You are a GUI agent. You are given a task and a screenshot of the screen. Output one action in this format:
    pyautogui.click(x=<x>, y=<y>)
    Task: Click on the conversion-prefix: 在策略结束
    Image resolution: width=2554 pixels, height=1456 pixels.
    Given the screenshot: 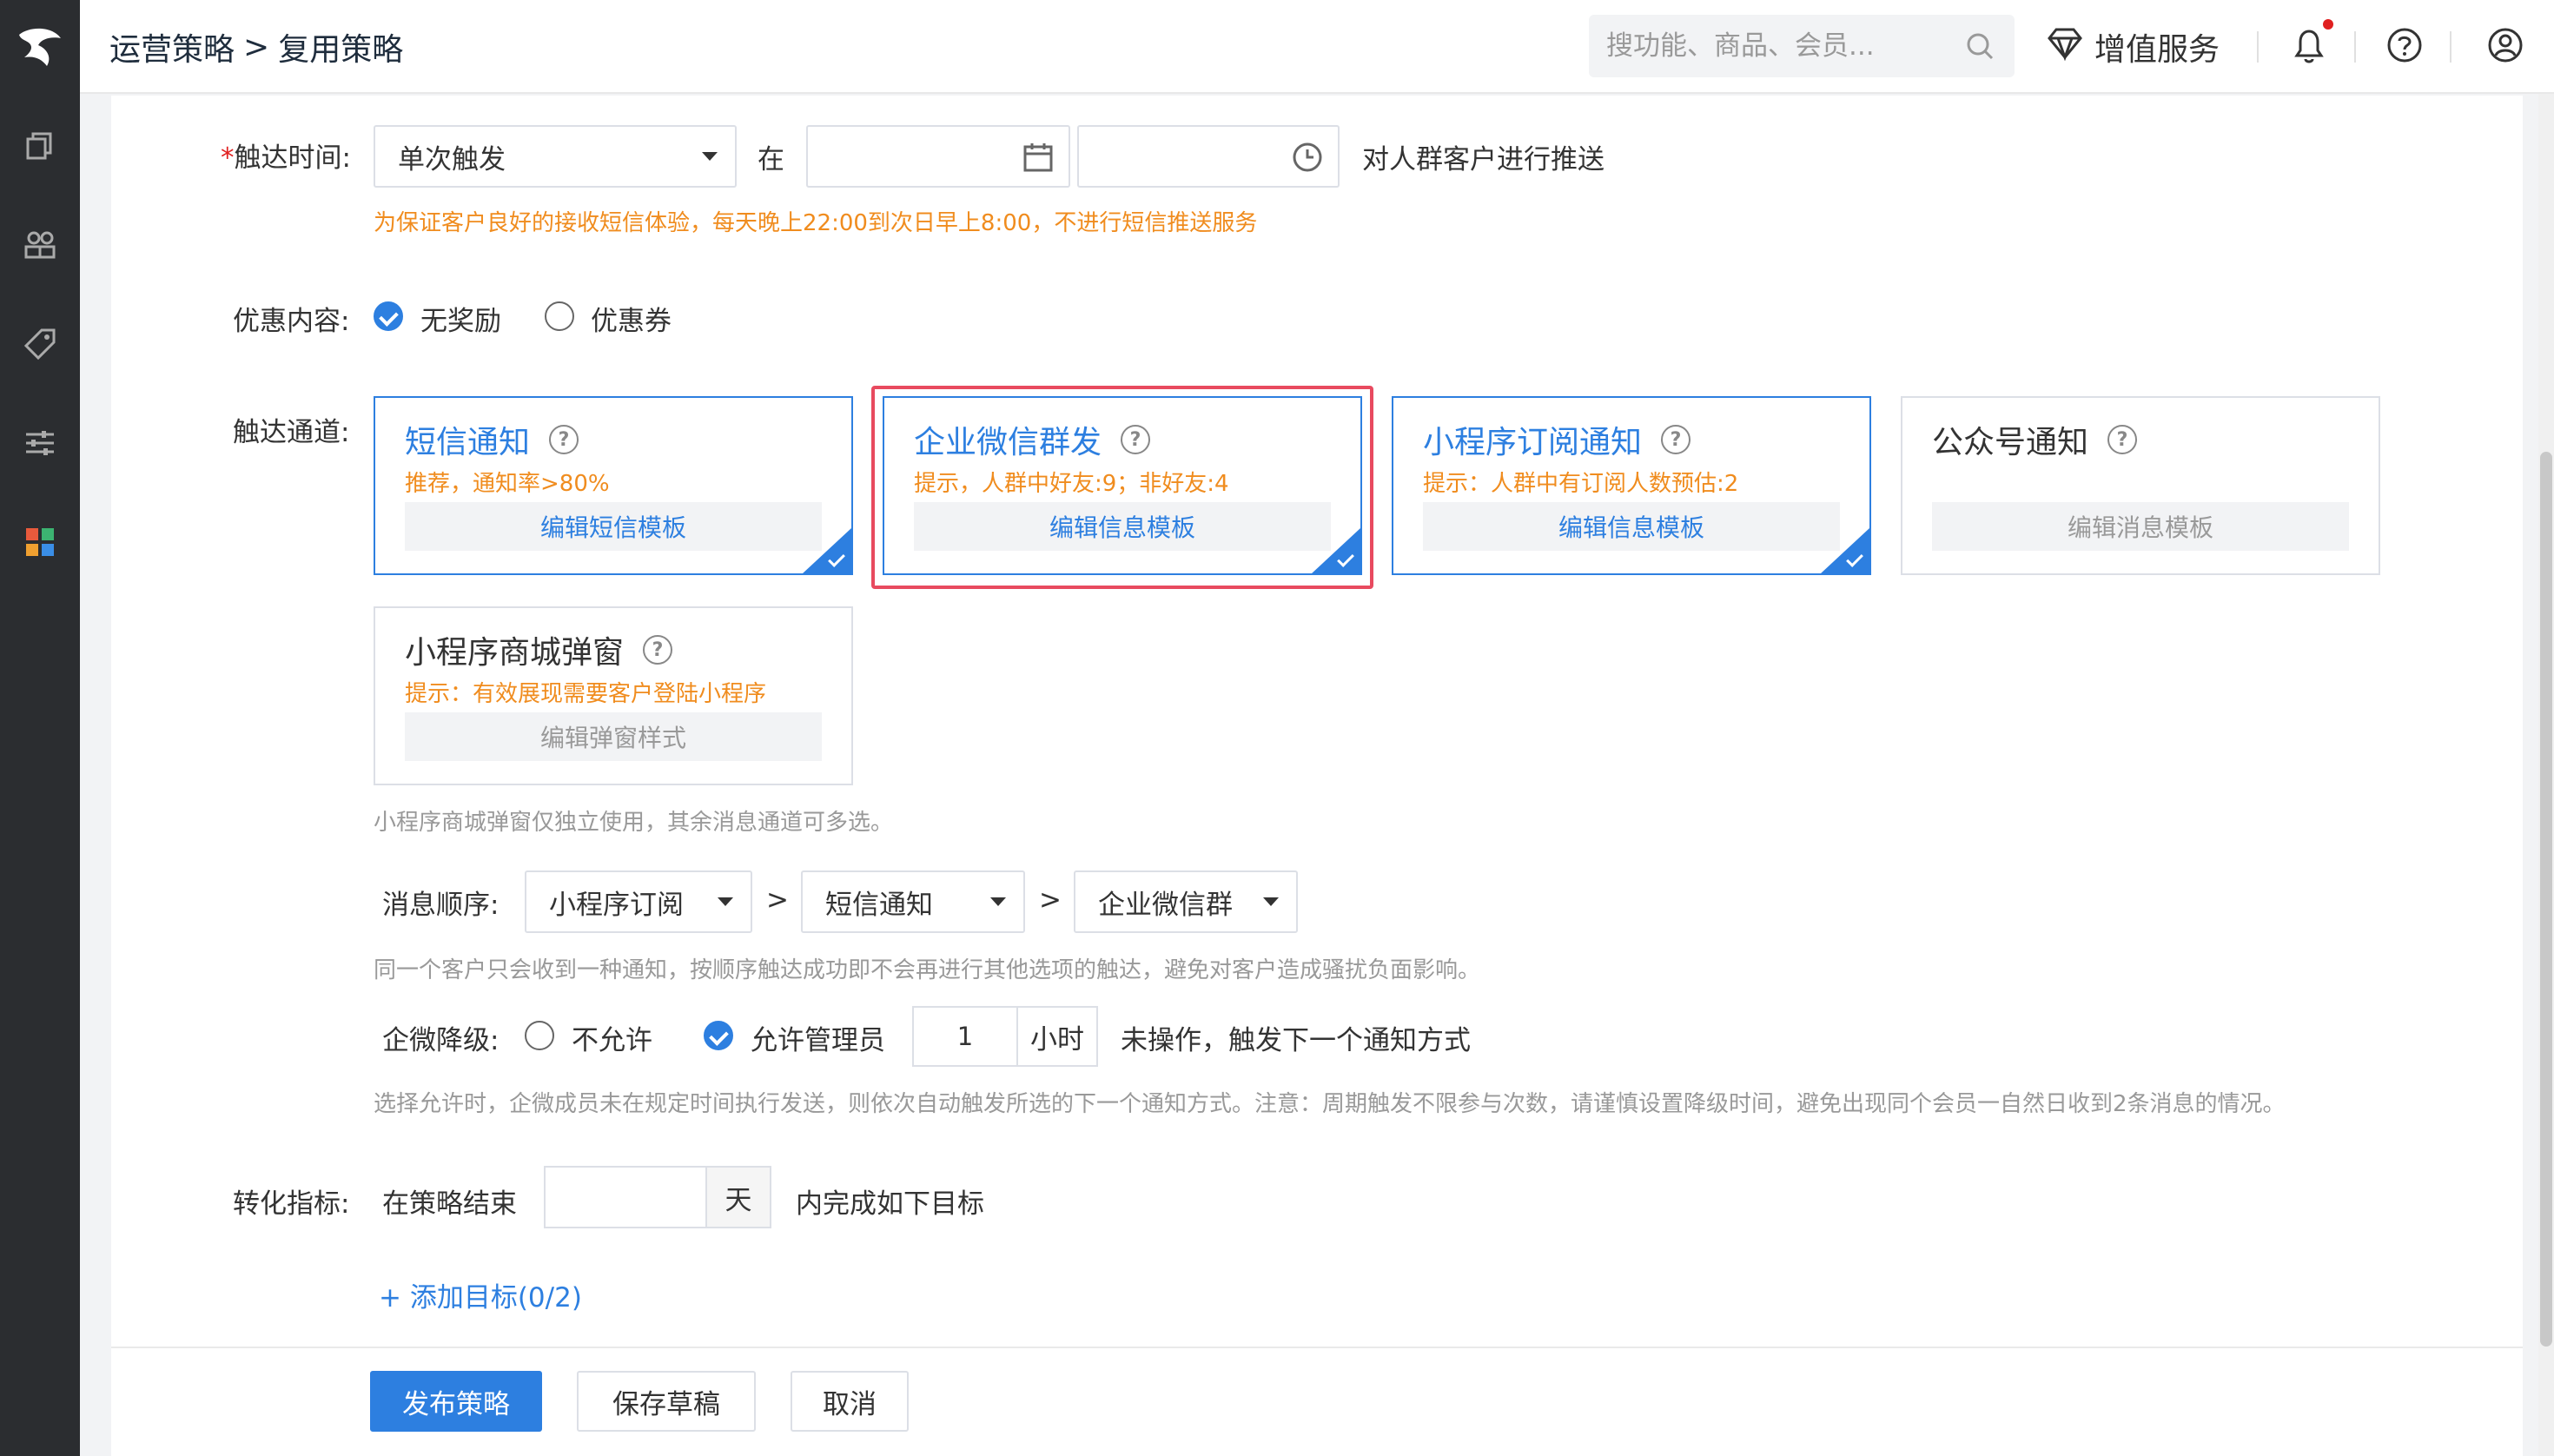 What is the action you would take?
    pyautogui.click(x=450, y=1204)
    